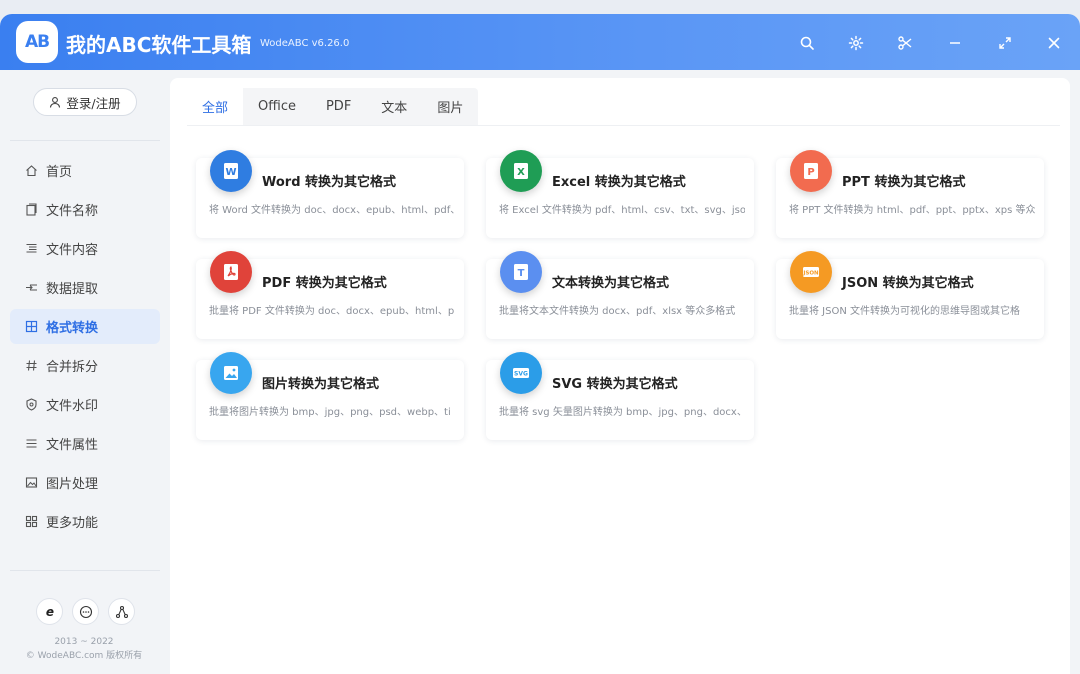 The image size is (1080, 674). I want to click on file-content-icon, so click(31, 248).